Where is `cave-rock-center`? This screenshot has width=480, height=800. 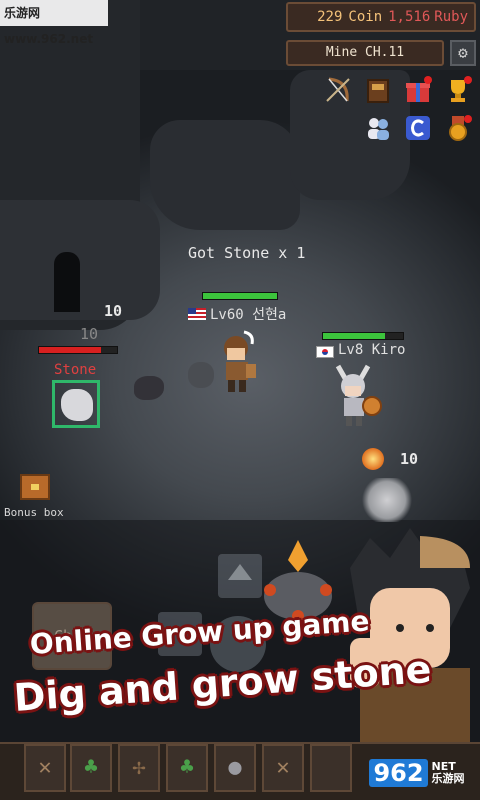
cave-rock-center is located at coordinates (225, 175).